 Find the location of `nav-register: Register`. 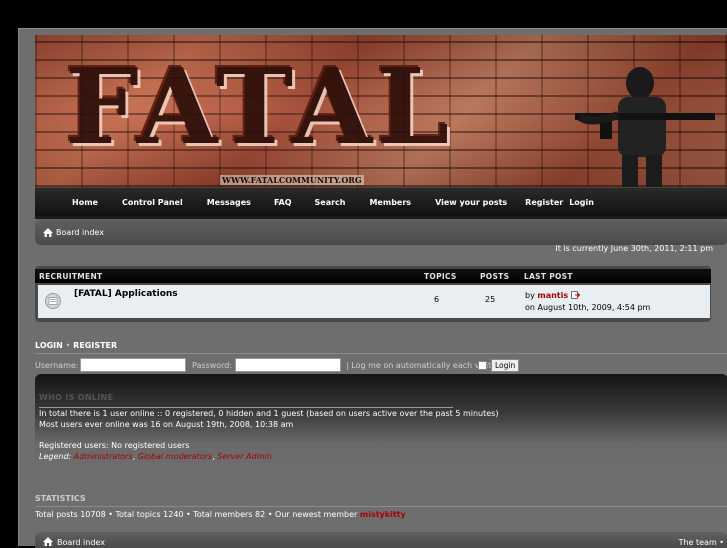

nav-register: Register is located at coordinates (544, 202).